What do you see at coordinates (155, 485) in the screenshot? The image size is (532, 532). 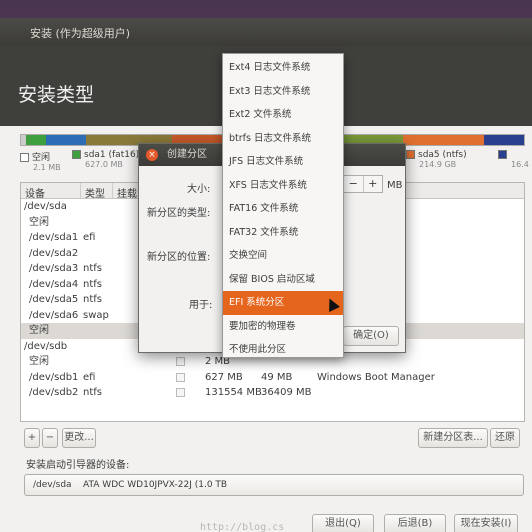 I see `boot-device-description: ATA WDC WD10JPVX-22J (1.0 TB` at bounding box center [155, 485].